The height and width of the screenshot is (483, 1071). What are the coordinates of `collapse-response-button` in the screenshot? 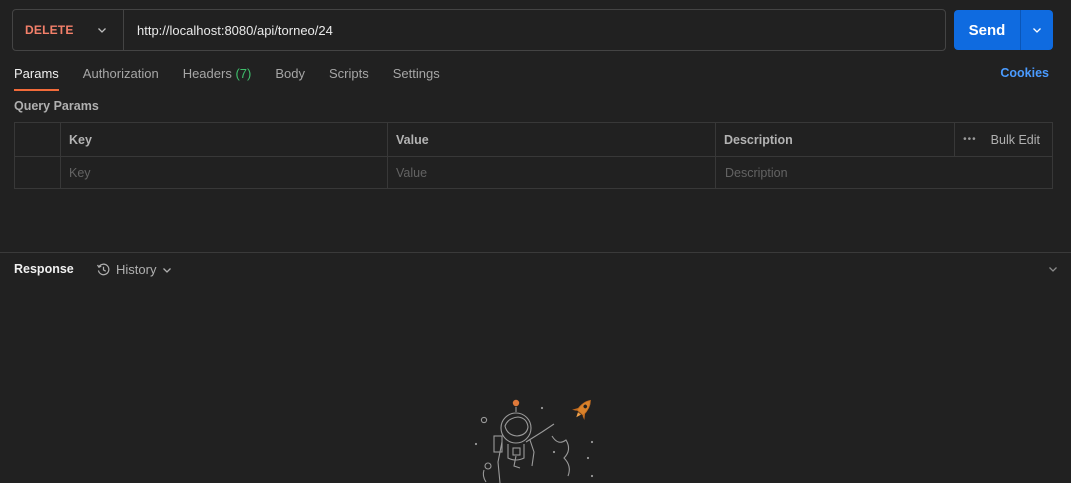 It's located at (1053, 270).